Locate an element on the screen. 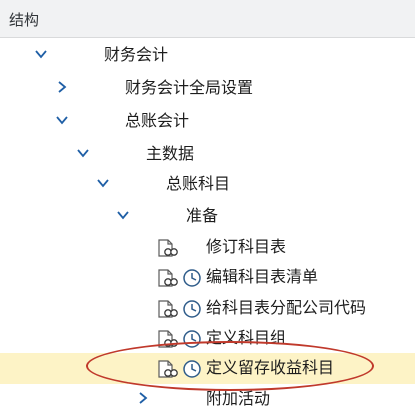 The image size is (415, 415). tree-node-master-data: 主数据 is located at coordinates (207, 154).